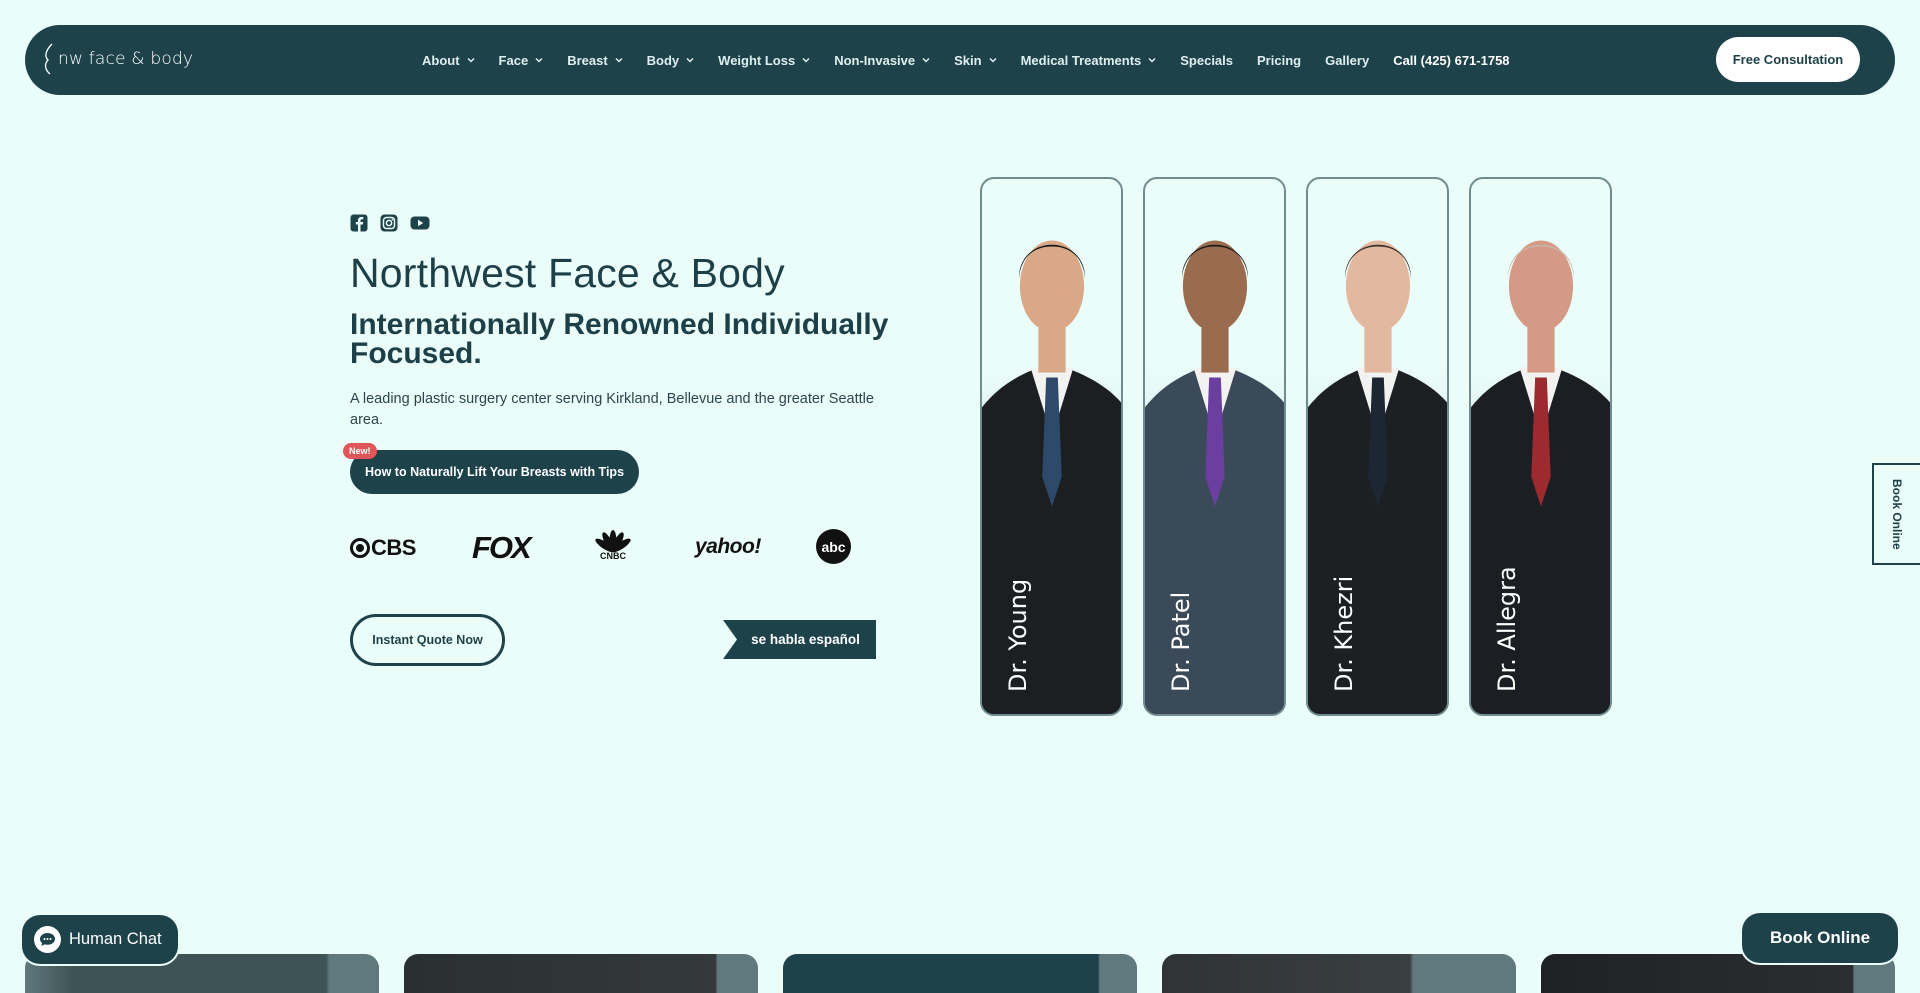  I want to click on logo: nw face & body, so click(117, 59).